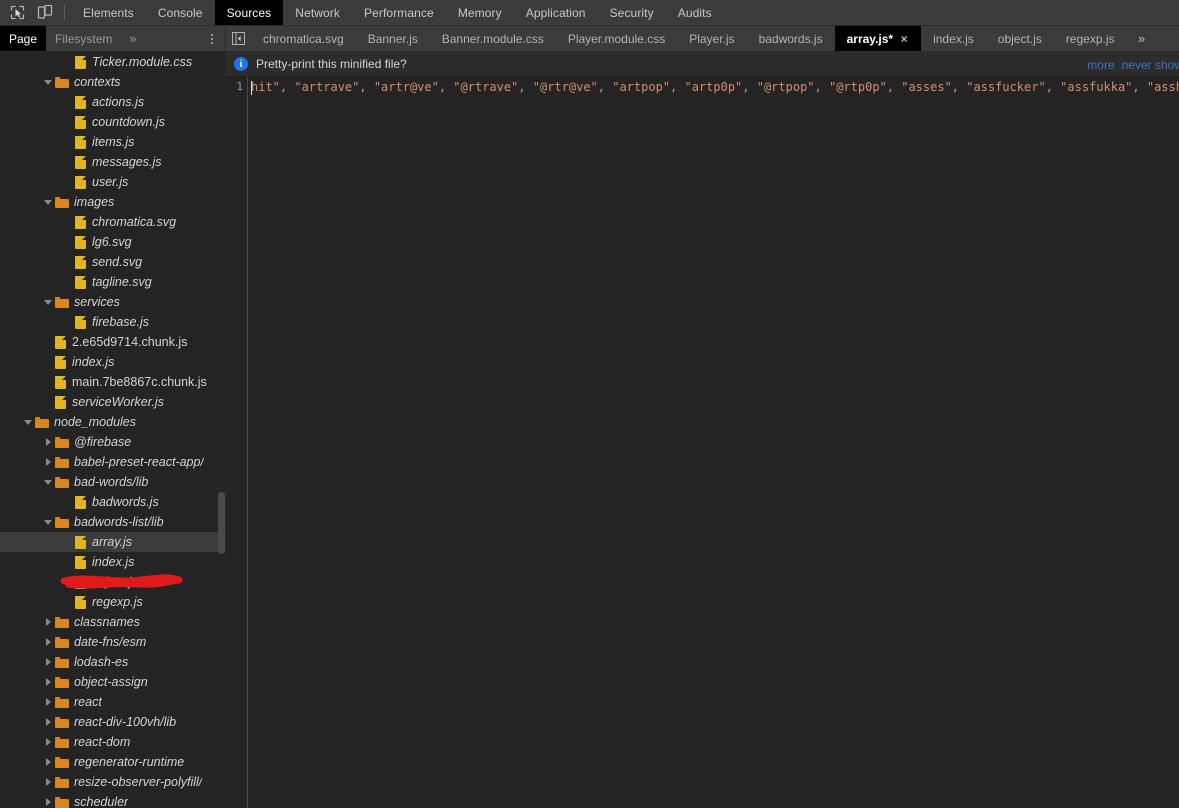  Describe the element at coordinates (112, 202) in the screenshot. I see `tree-folder-row: images` at that location.